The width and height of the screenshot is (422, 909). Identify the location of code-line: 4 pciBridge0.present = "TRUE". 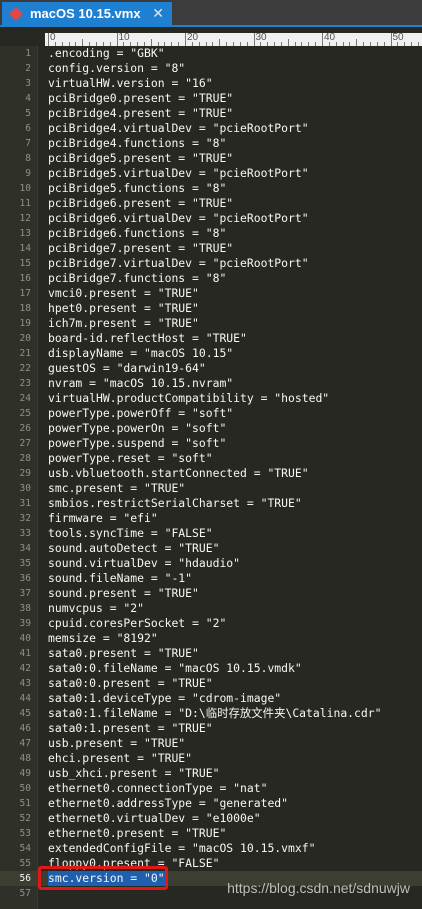
(211, 98).